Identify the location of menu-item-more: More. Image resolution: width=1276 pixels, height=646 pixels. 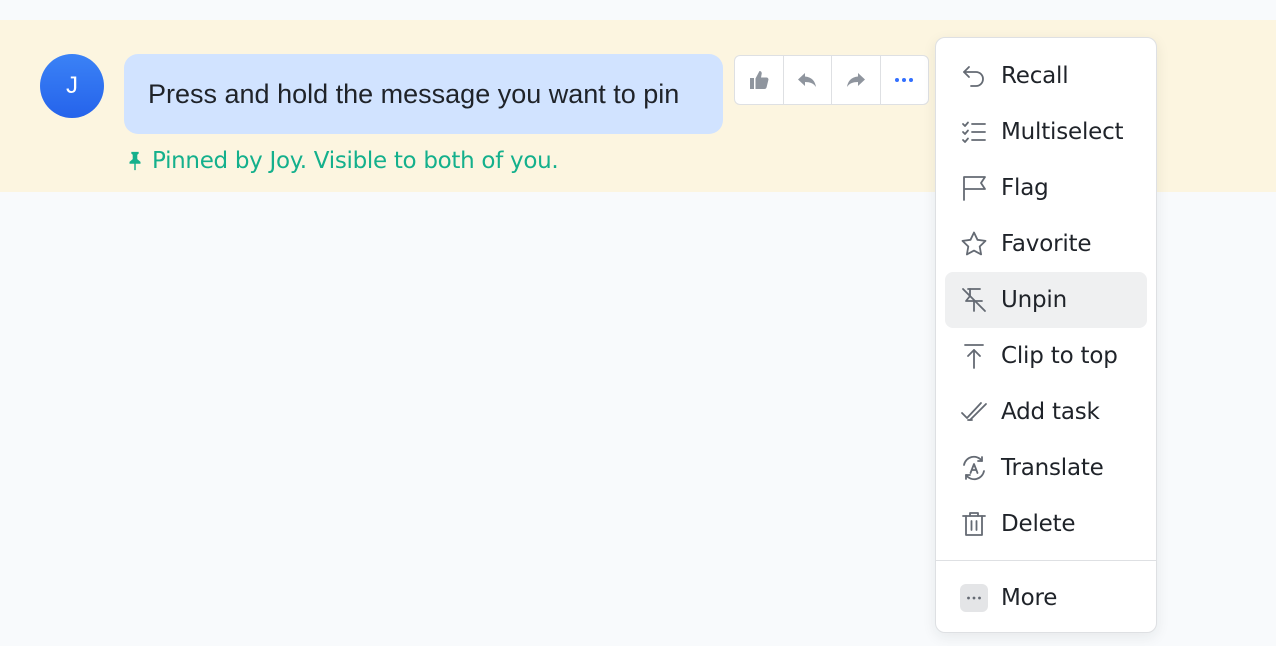
(1046, 598).